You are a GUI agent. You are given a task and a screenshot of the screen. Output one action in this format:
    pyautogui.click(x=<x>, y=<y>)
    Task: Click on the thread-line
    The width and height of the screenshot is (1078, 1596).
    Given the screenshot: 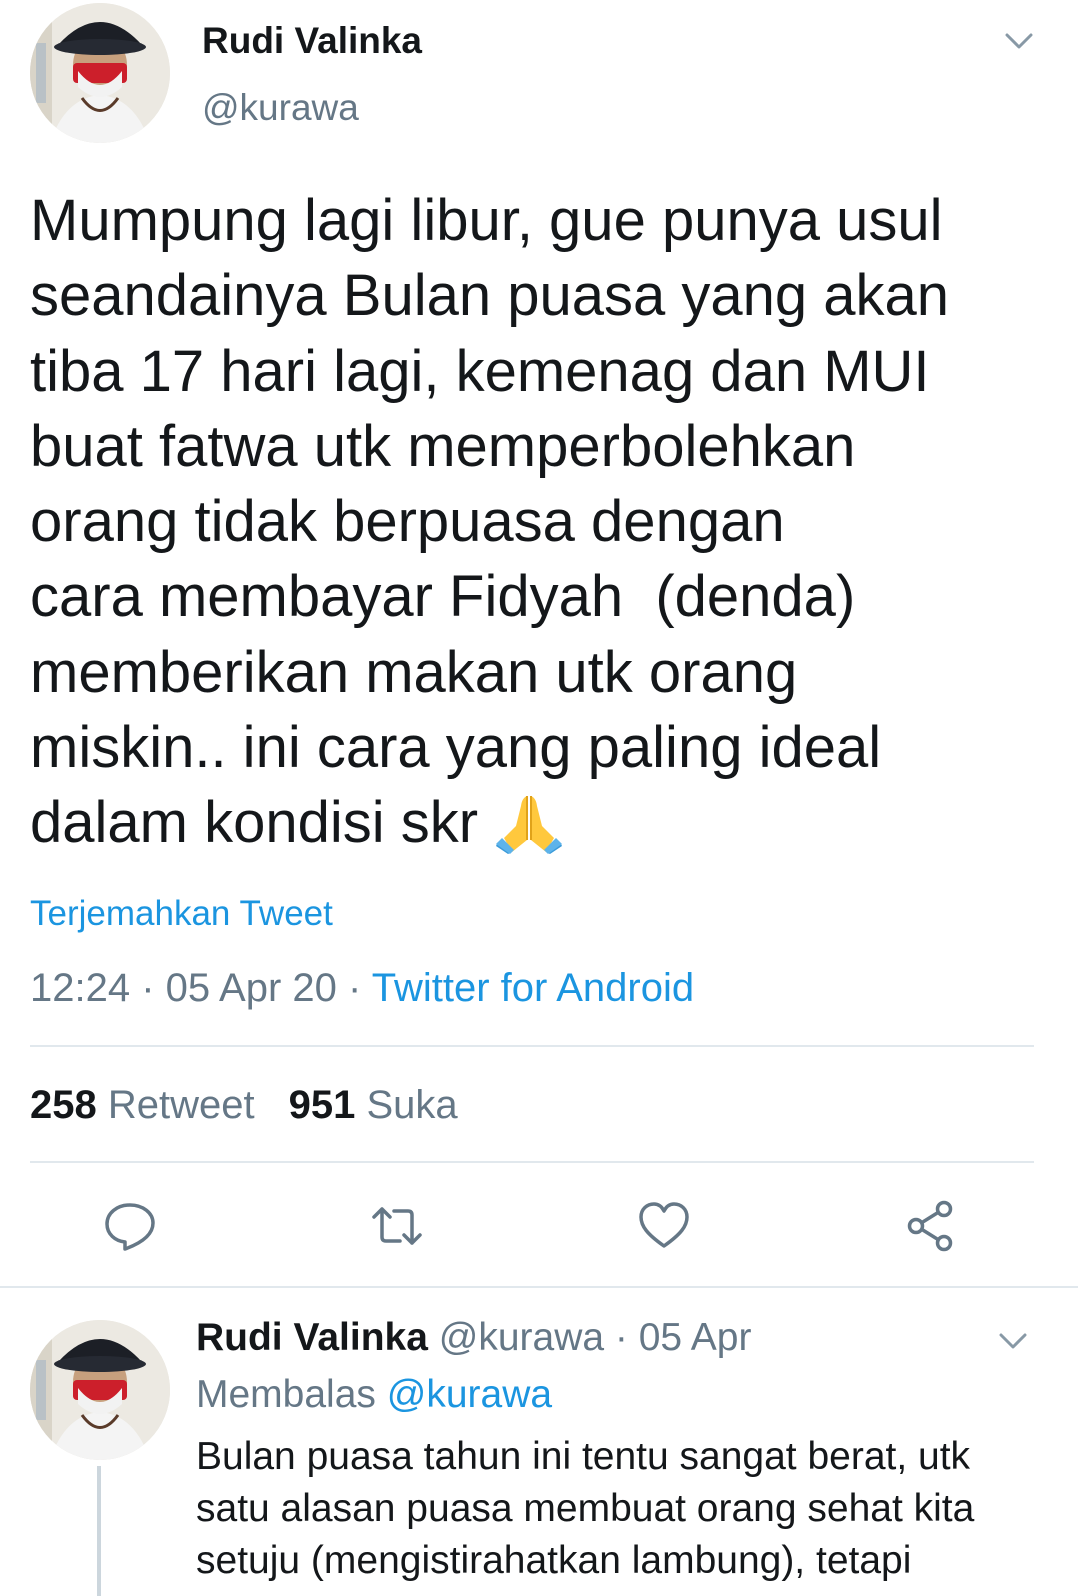 What is the action you would take?
    pyautogui.click(x=99, y=1531)
    